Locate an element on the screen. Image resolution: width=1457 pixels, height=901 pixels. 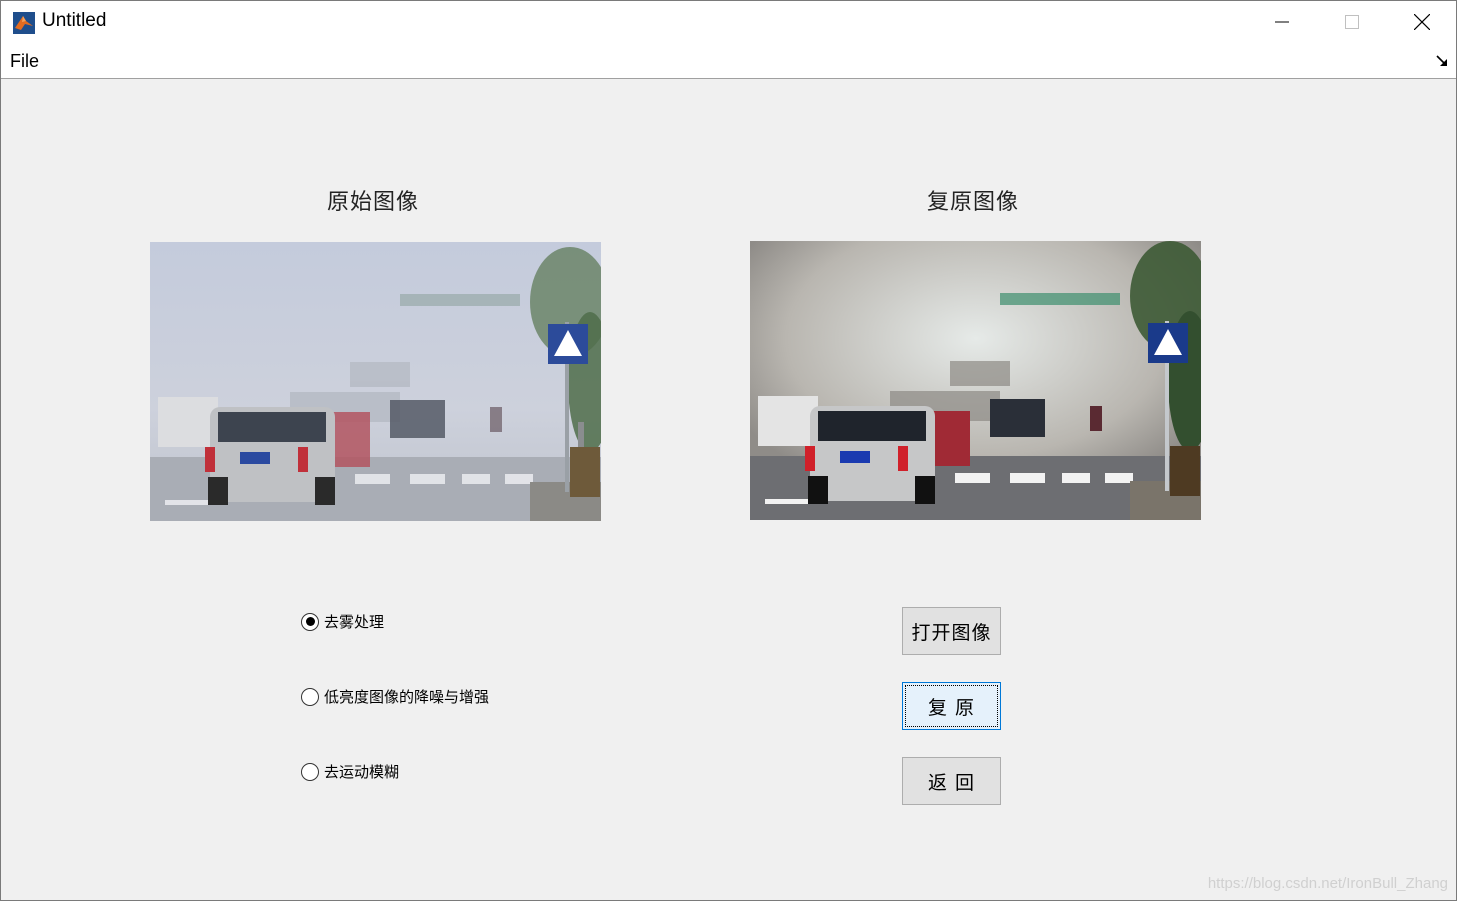
restored-image is located at coordinates (975, 380).